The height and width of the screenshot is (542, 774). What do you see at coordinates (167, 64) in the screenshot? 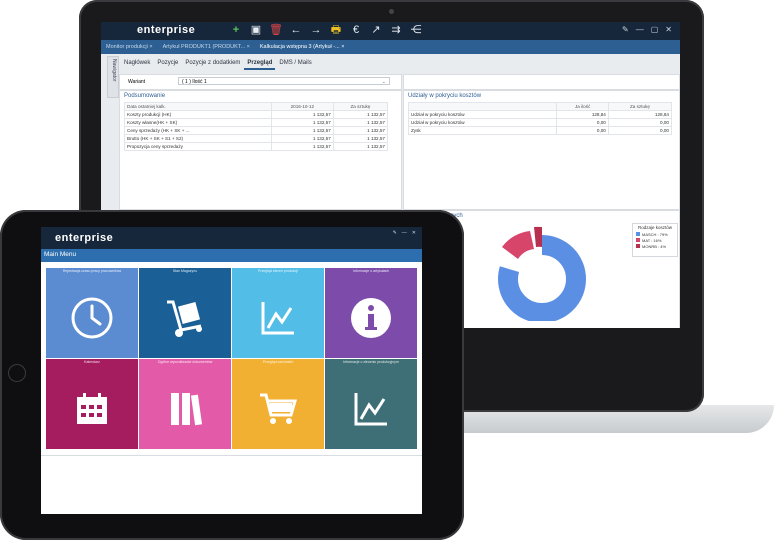
I see `subtab-positions: Pozycje` at bounding box center [167, 64].